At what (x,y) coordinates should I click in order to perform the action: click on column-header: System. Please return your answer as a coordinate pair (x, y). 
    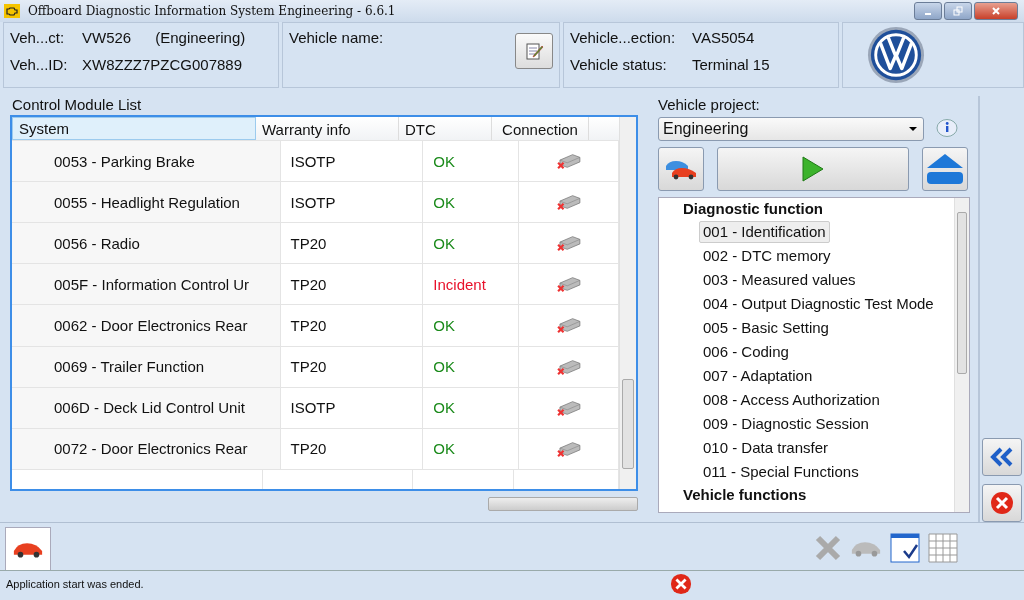
    Looking at the image, I should click on (134, 129).